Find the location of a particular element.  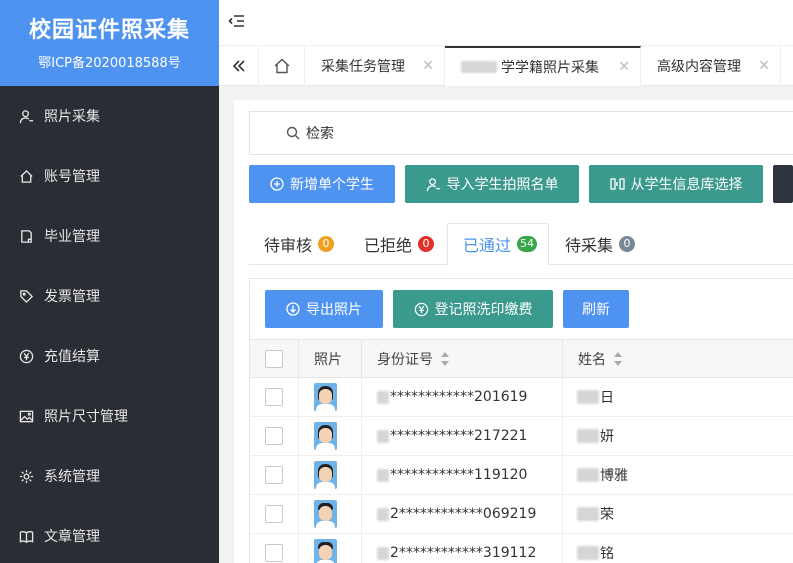

table-row: ************201619 日 is located at coordinates (521, 397).